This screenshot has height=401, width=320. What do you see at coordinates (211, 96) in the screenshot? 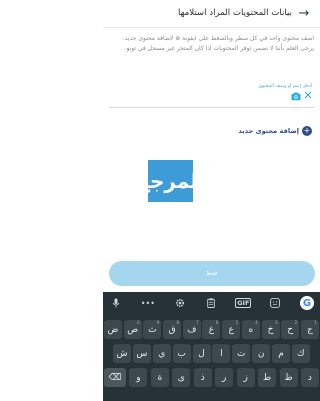
I see `content-input-row: ✕` at bounding box center [211, 96].